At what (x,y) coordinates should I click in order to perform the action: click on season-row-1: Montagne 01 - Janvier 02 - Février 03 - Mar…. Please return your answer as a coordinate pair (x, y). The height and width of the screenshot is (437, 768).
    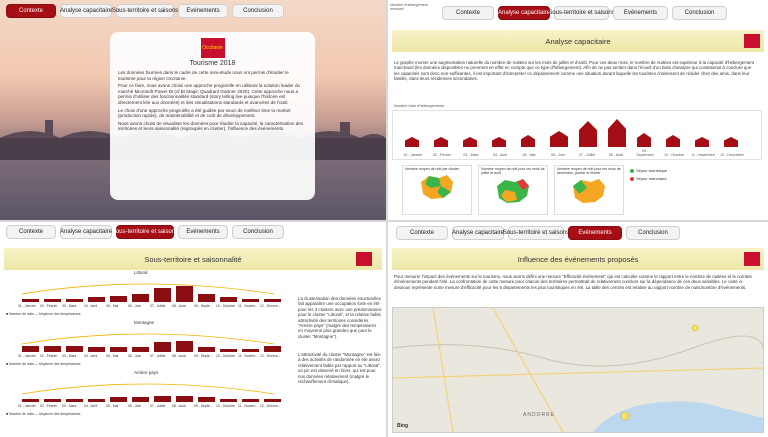
    Looking at the image, I should click on (146, 343).